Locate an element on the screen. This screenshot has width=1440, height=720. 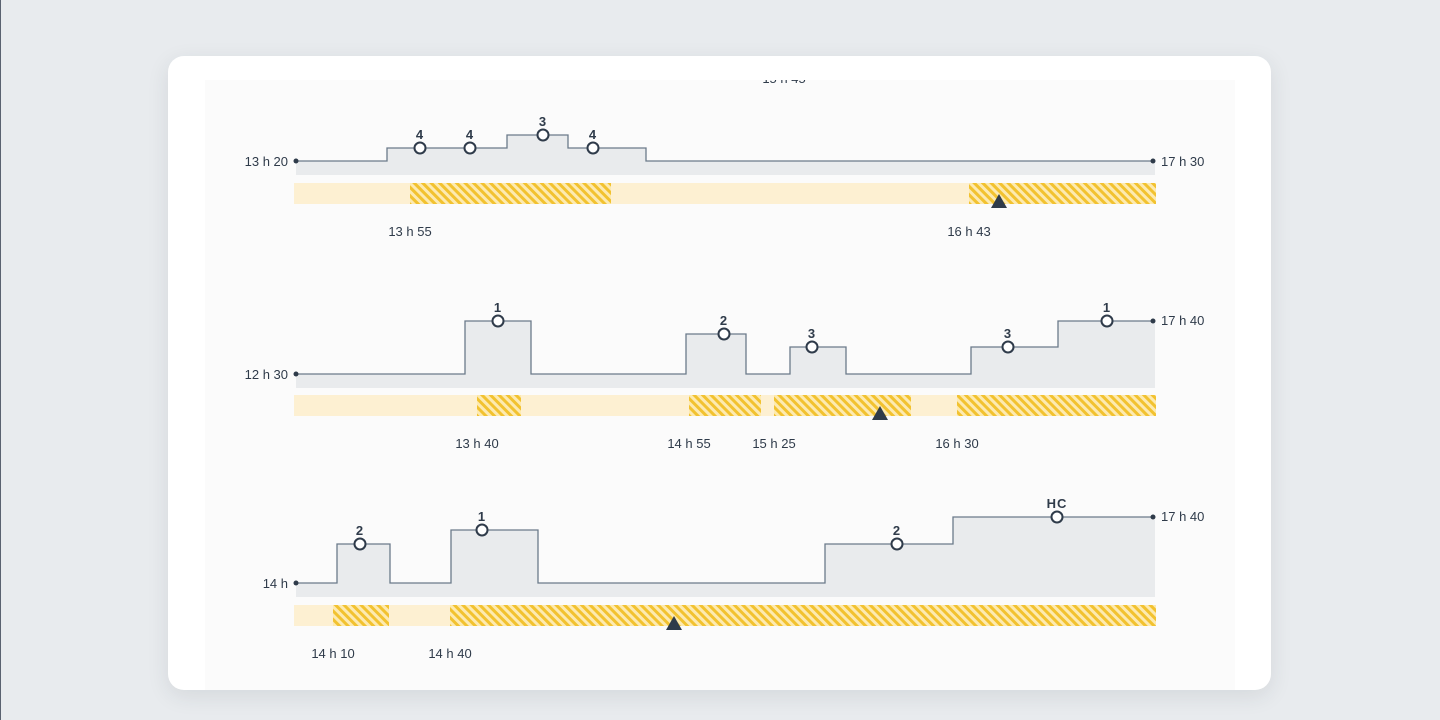
timeline-3: 14 h 17 h 40 2 1 2 HC 14 h 10 14 h 40 is located at coordinates (734, 578).